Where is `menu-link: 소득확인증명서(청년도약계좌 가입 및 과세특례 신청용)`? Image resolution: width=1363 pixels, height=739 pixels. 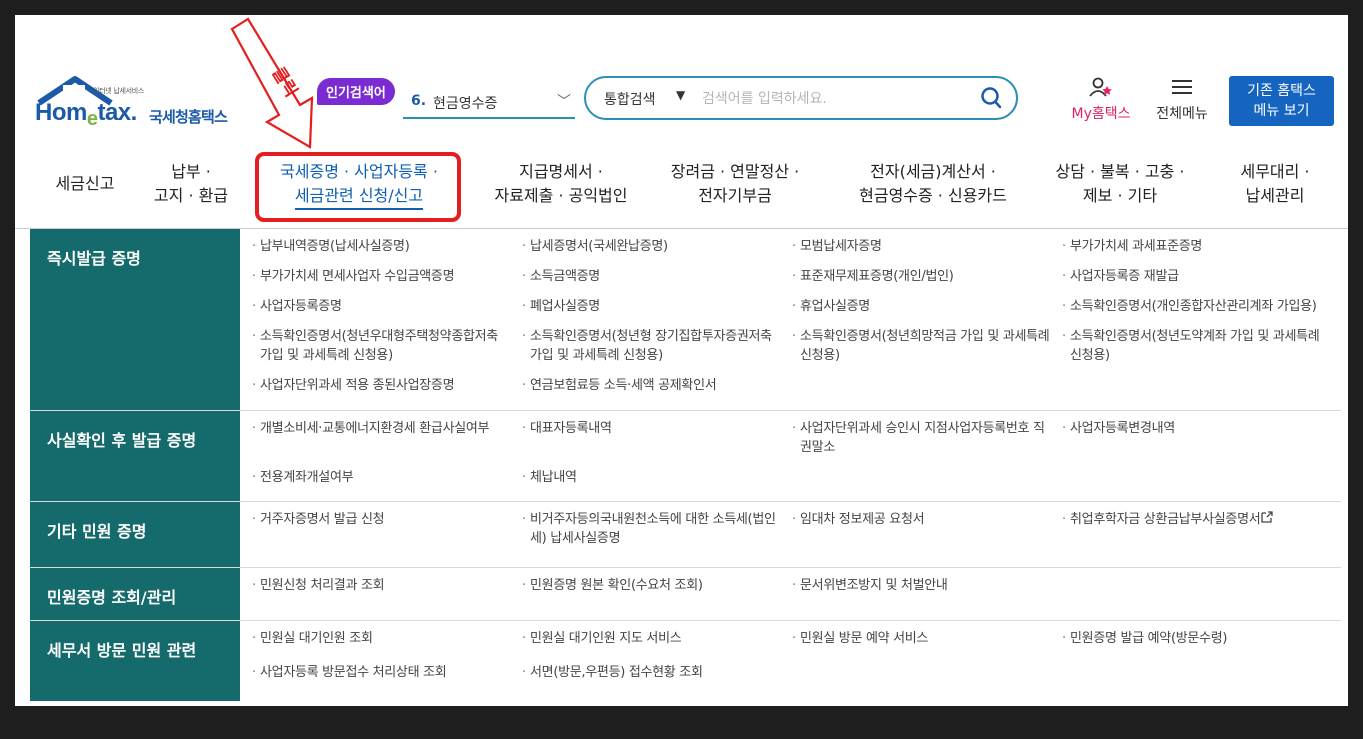
menu-link: 소득확인증명서(청년도약계좌 가입 및 과세특례 신청용) is located at coordinates (1195, 350).